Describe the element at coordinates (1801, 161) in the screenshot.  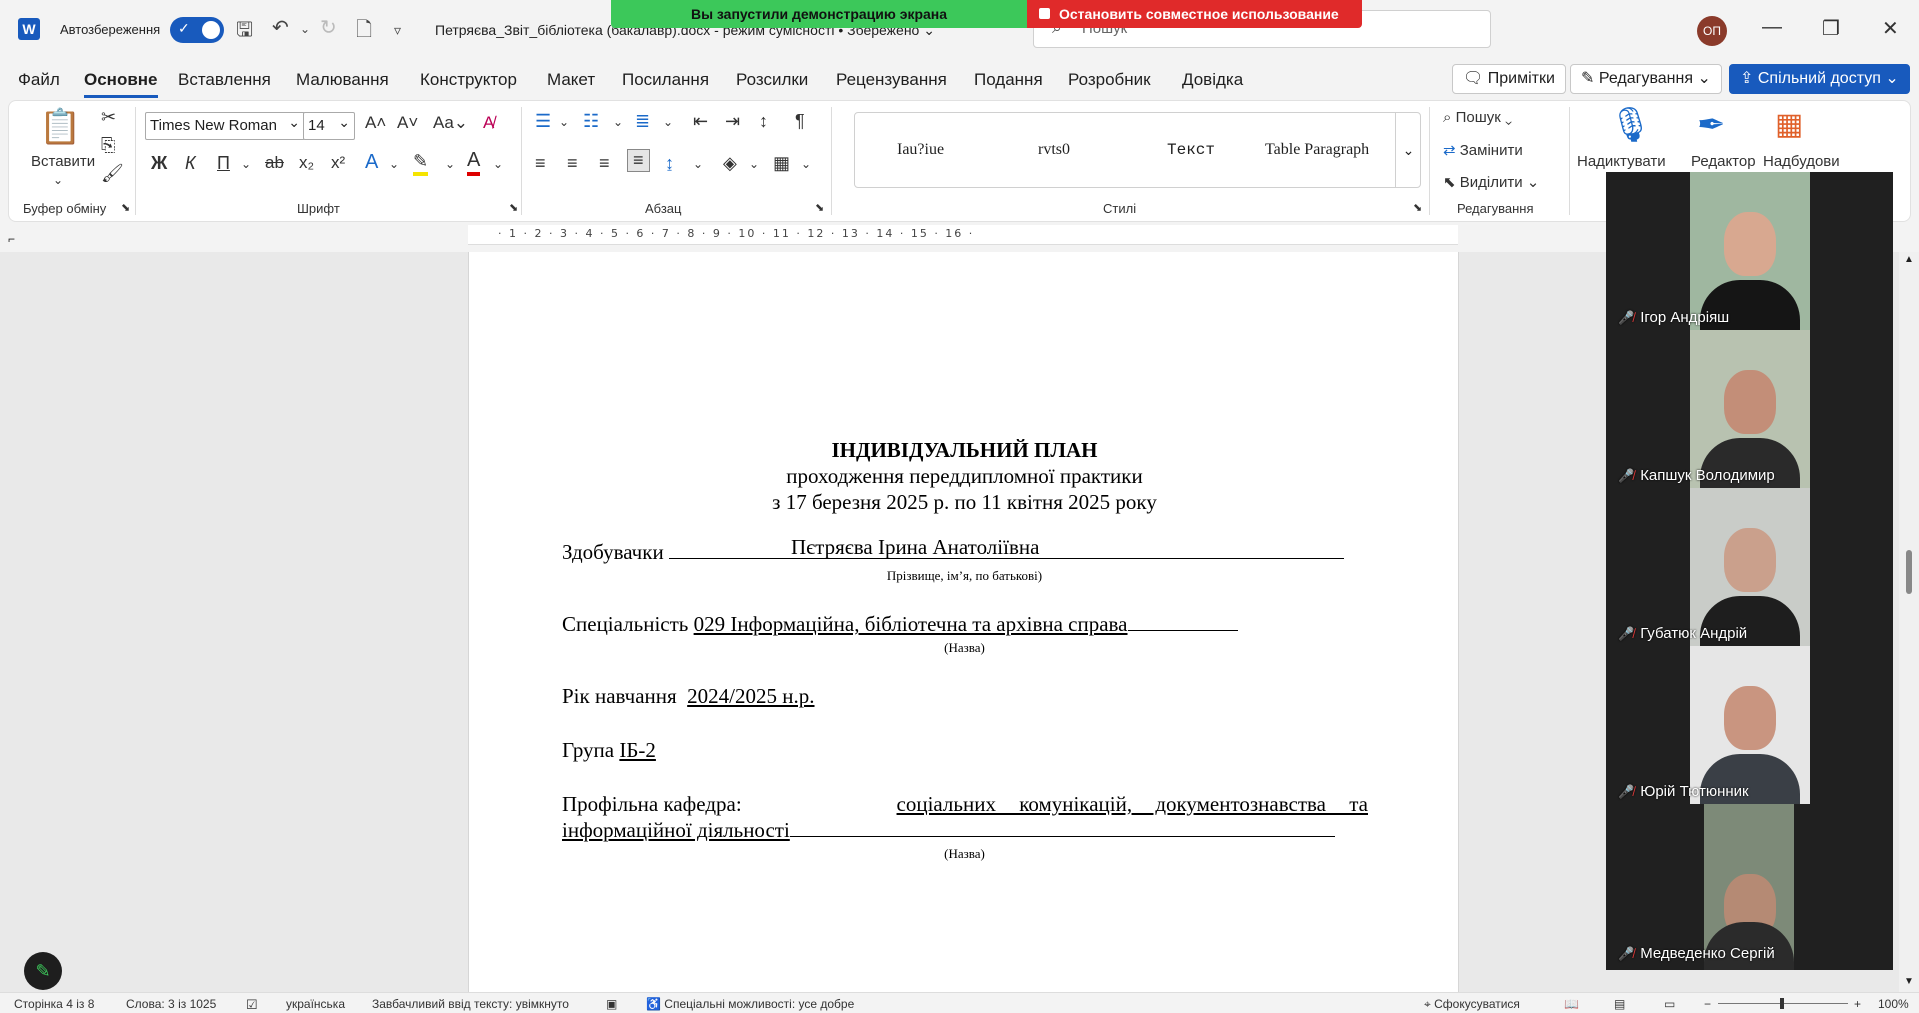
I see `addins-button: Надбудови` at that location.